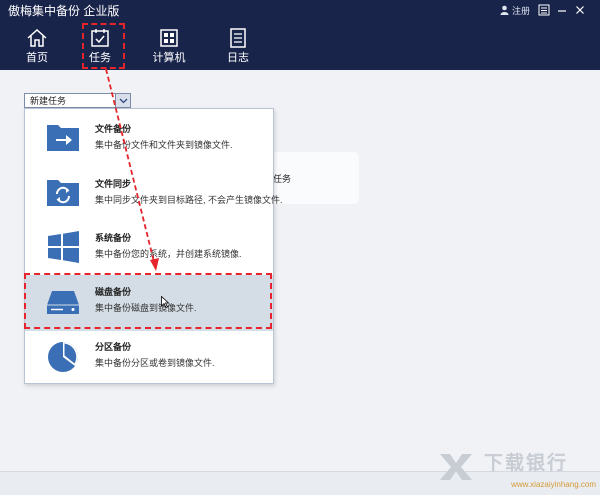 This screenshot has width=600, height=495. I want to click on disk-backup-highlight-box, so click(148, 301).